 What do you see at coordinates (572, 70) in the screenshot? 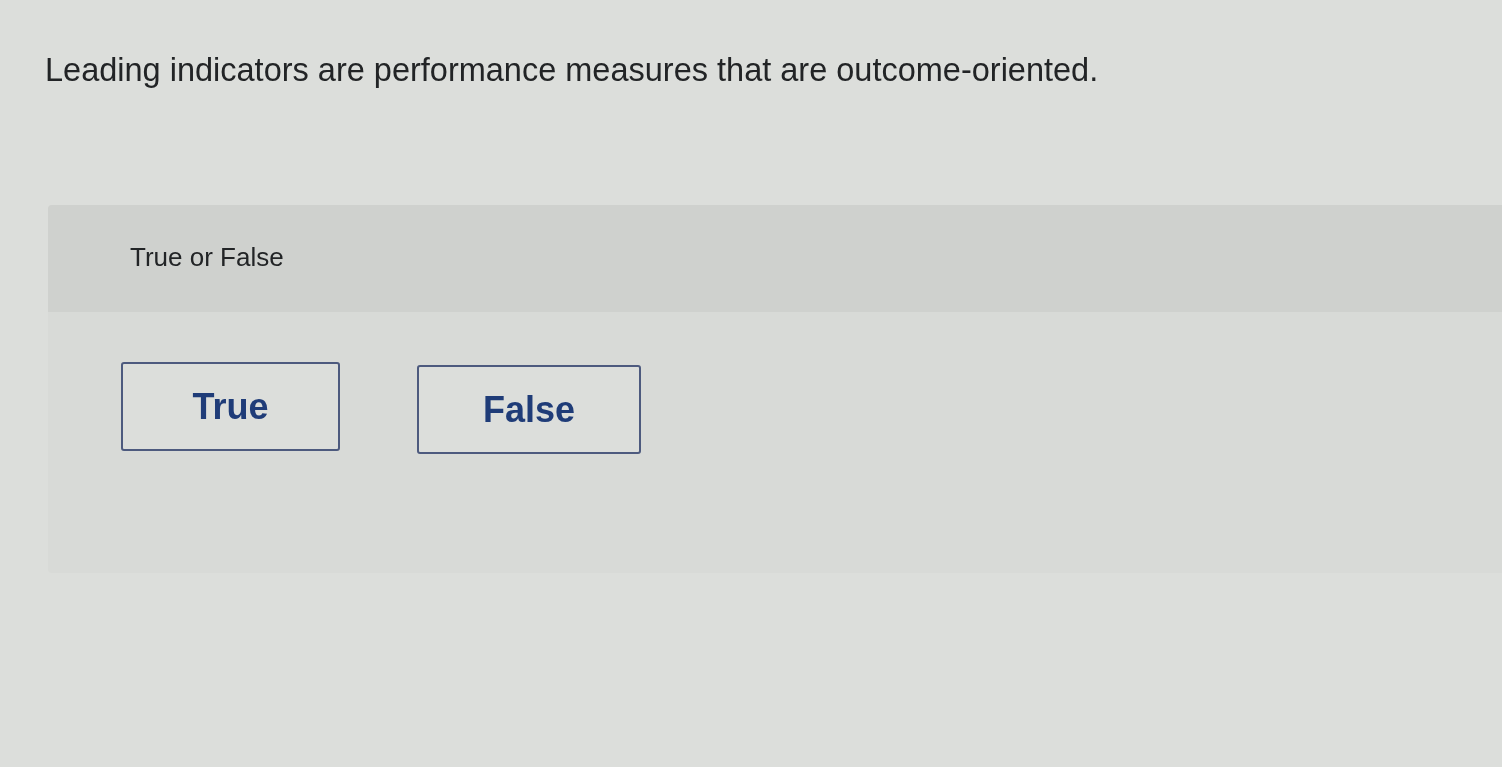
I see `question-text: Leading indicators are performance measures that are outcome-oriented.` at bounding box center [572, 70].